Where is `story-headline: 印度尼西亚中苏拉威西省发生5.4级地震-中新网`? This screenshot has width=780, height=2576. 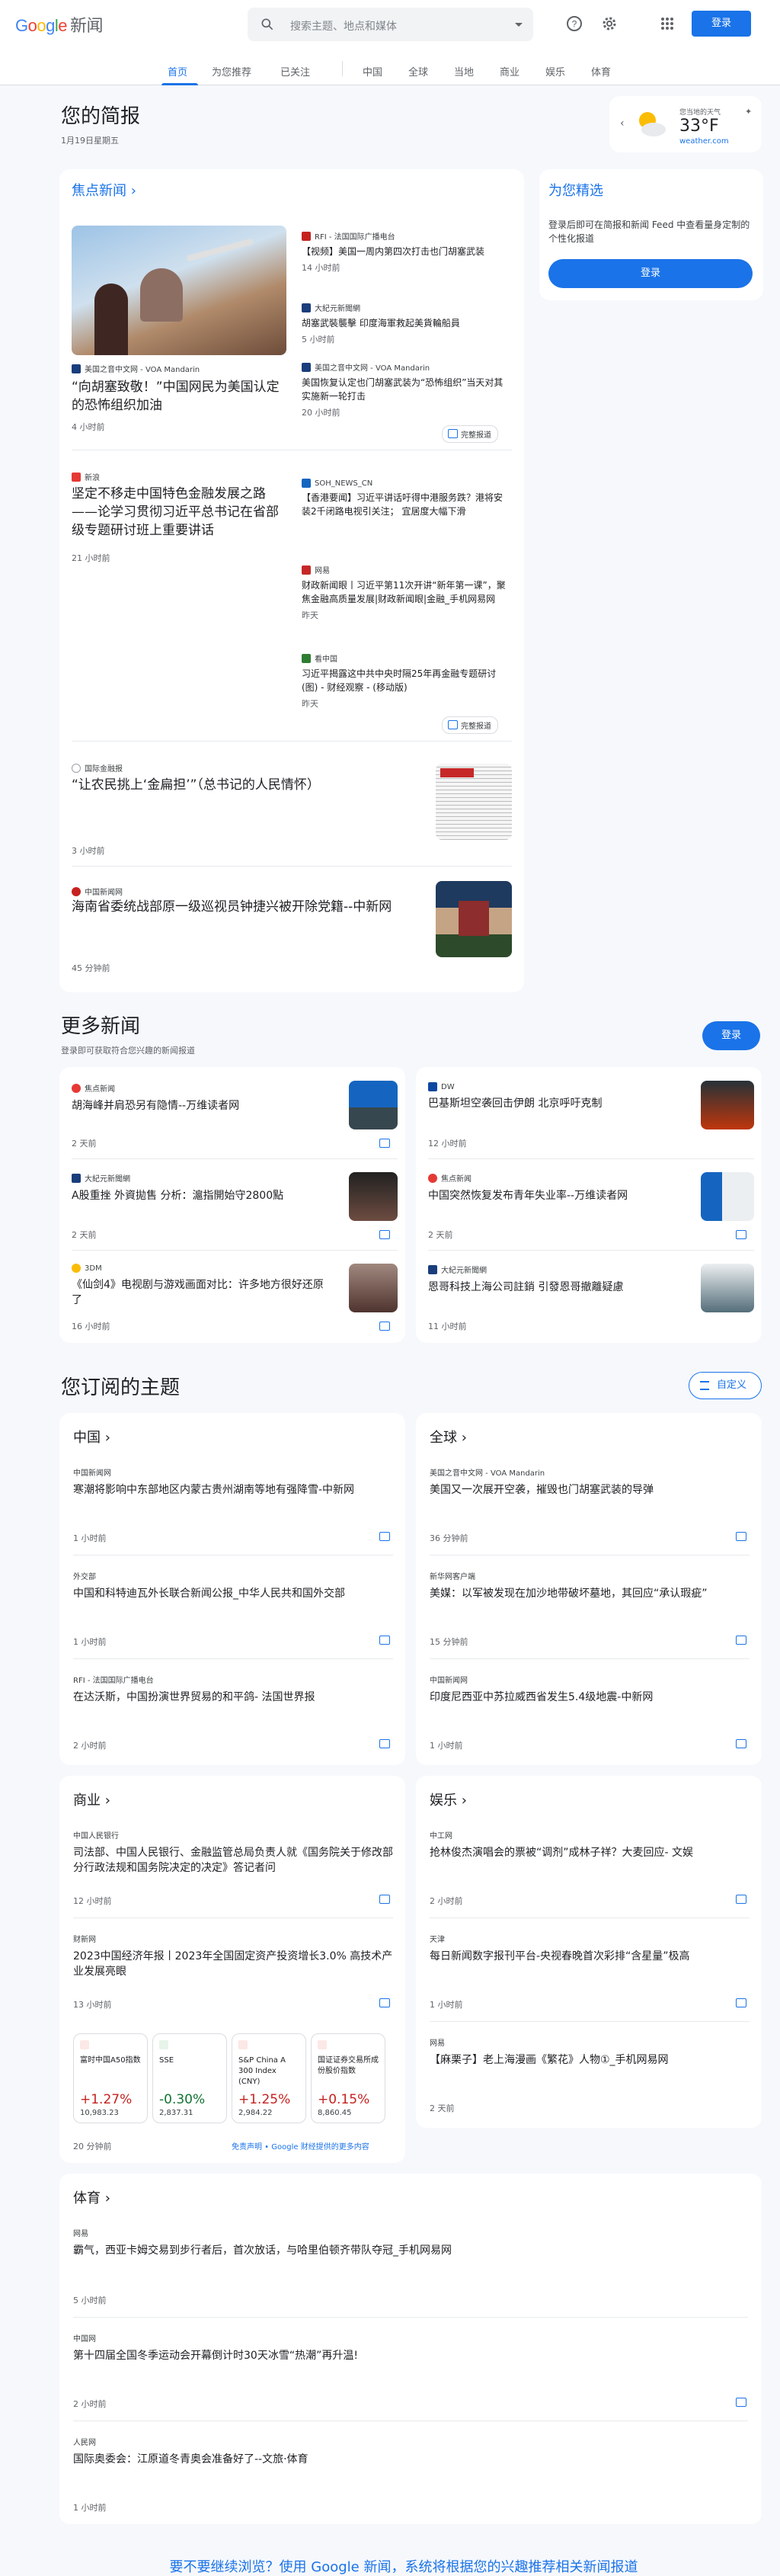 story-headline: 印度尼西亚中苏拉威西省发生5.4级地震-中新网 is located at coordinates (590, 1697).